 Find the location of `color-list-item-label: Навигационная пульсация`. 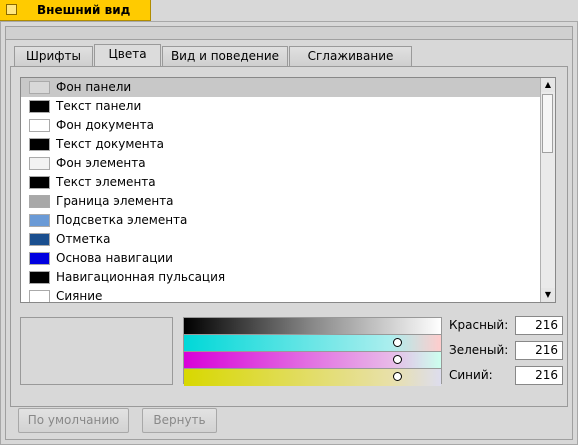

color-list-item-label: Навигационная пульсация is located at coordinates (141, 277).